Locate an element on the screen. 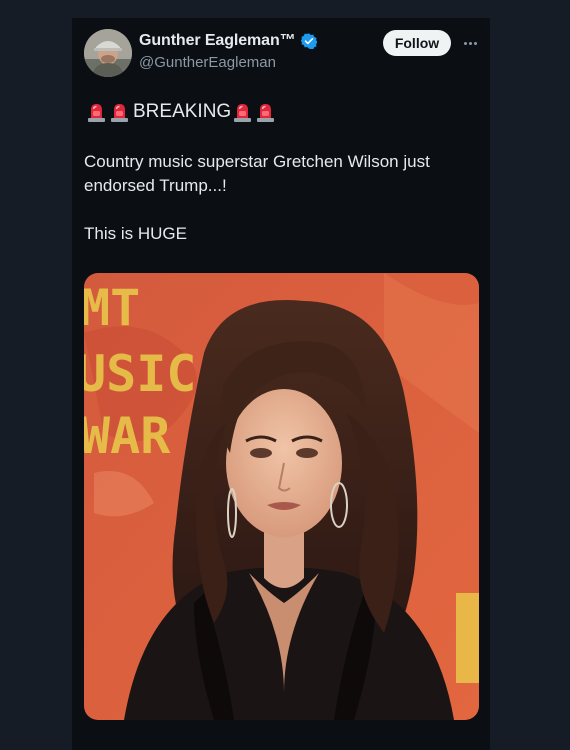 This screenshot has width=570, height=750. breaking-line: BREAKING is located at coordinates (183, 112).